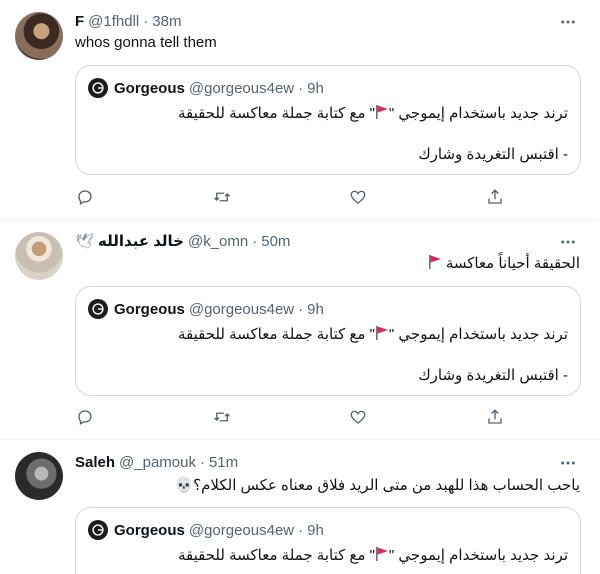 This screenshot has width=600, height=574. I want to click on timestamp: 38m, so click(166, 21).